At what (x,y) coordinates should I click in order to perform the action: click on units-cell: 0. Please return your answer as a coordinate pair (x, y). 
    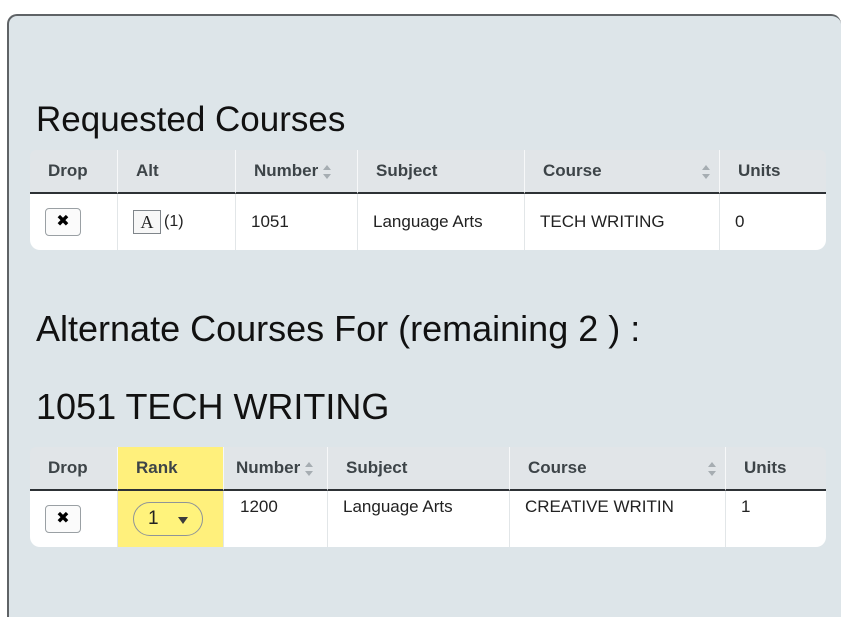
    Looking at the image, I should click on (773, 222).